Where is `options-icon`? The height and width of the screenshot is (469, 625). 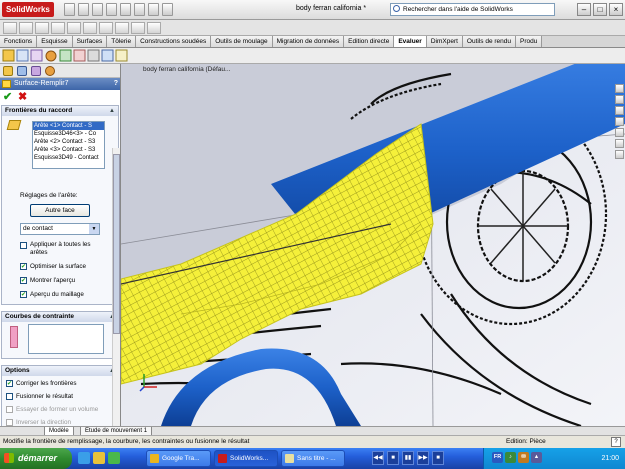 options-icon is located at coordinates (167, 9).